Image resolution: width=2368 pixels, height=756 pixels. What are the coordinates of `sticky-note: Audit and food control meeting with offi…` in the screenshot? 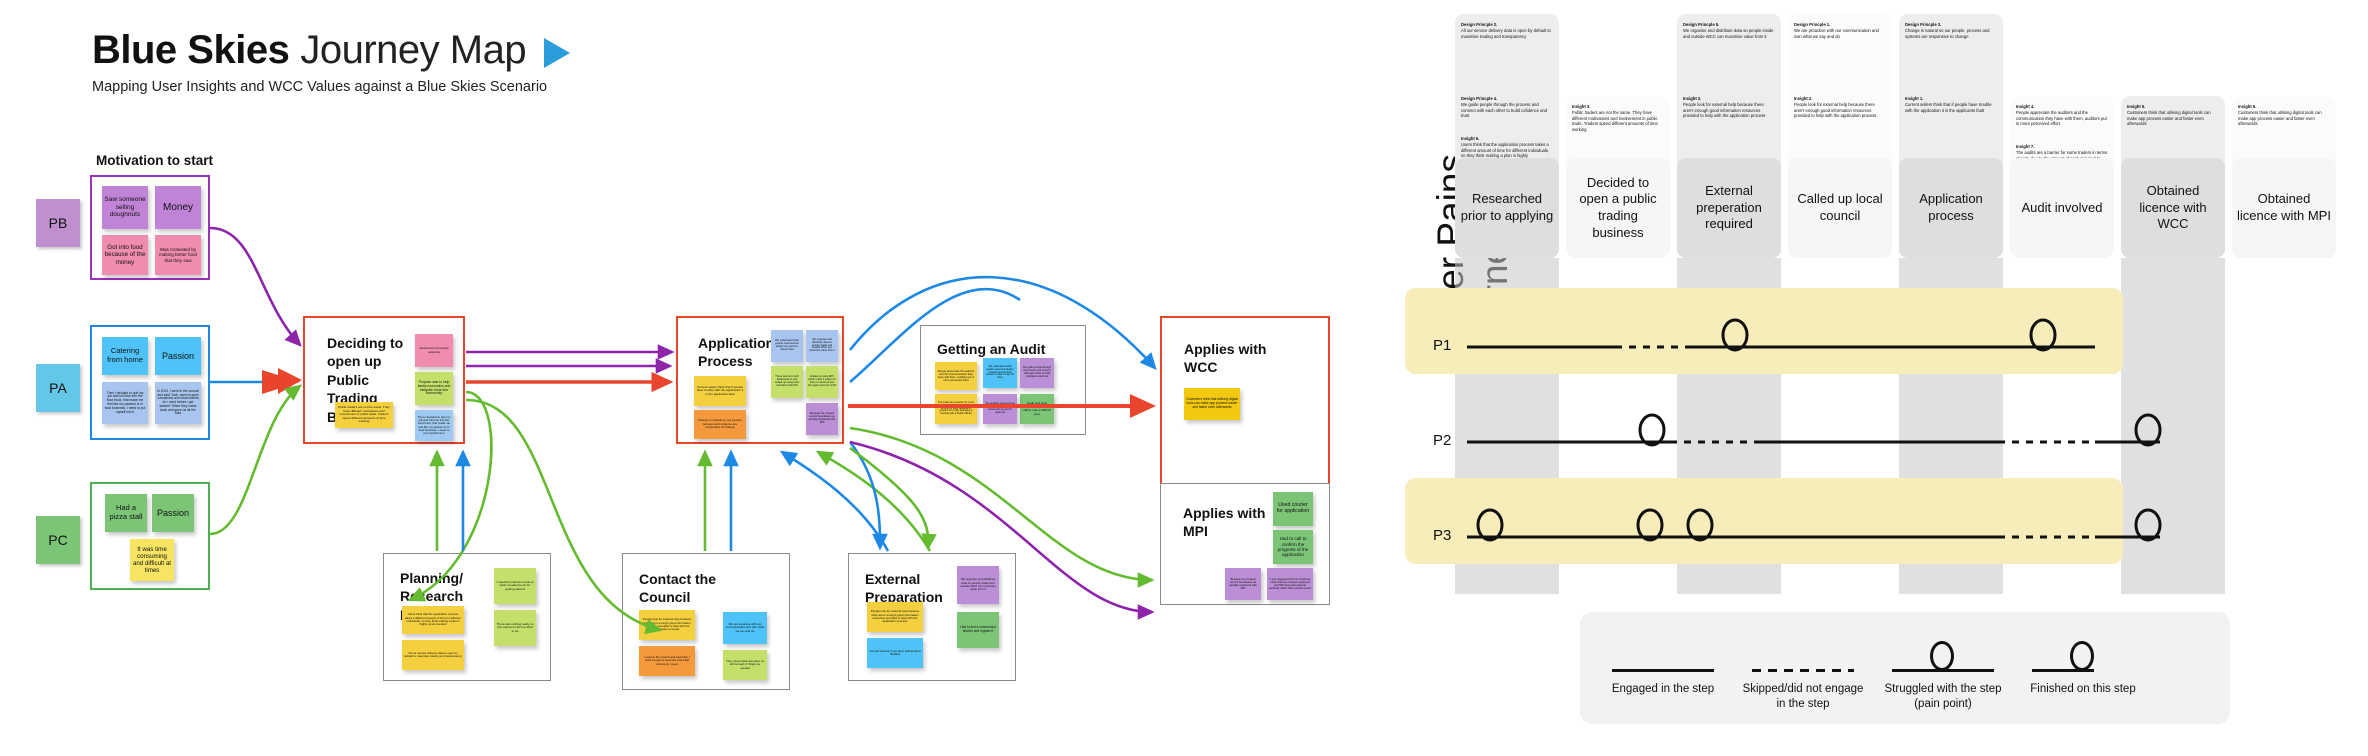 It's located at (1037, 409).